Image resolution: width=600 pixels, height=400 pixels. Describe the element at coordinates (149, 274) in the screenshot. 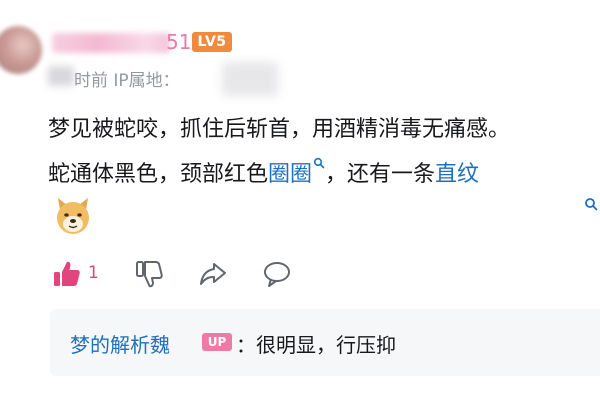

I see `thumbs-down-icon` at that location.